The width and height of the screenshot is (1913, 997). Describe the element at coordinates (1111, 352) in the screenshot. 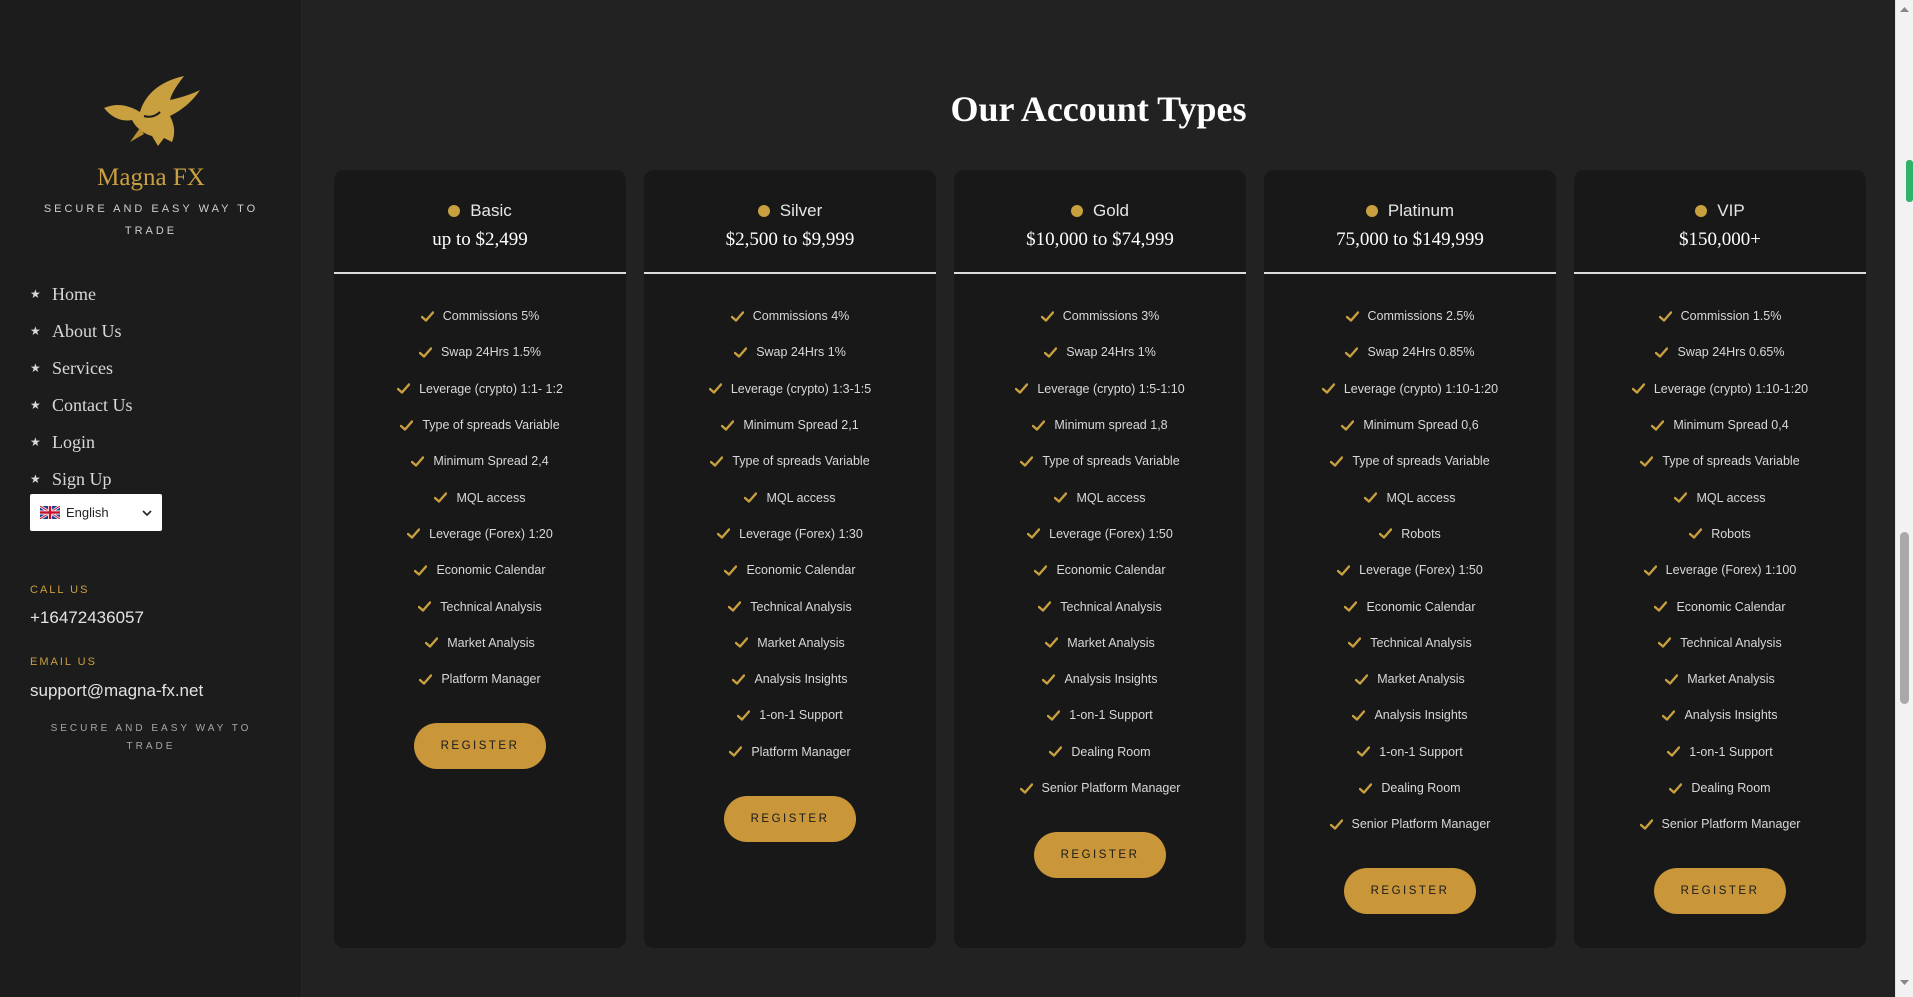

I see `feature-label: Swap 24Hrs 1%` at that location.